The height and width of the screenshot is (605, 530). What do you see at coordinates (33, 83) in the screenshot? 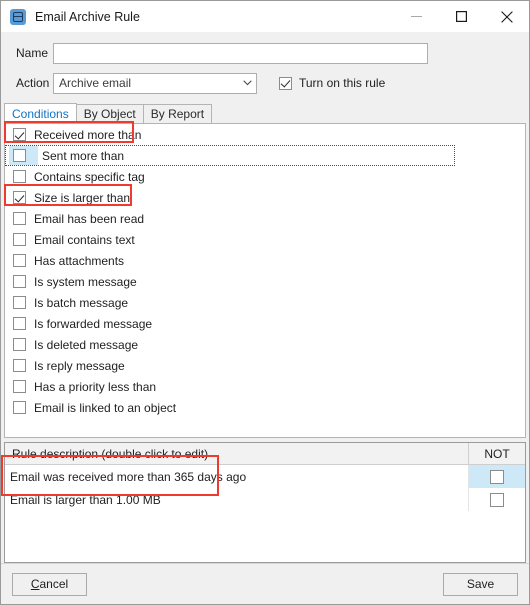
I see `action-label: Action` at bounding box center [33, 83].